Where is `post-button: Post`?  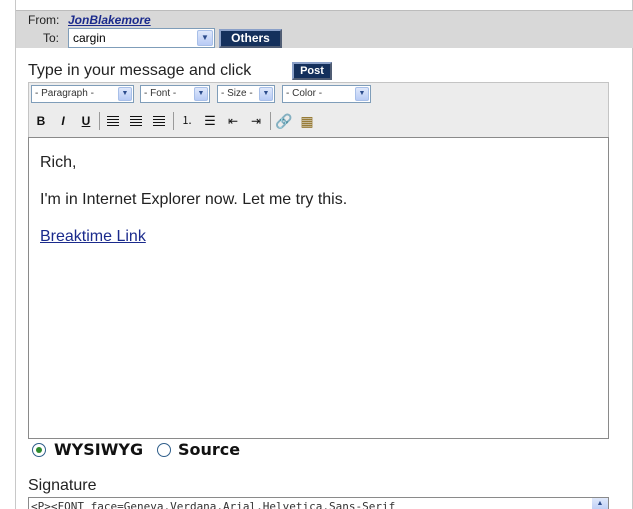
post-button: Post is located at coordinates (312, 71).